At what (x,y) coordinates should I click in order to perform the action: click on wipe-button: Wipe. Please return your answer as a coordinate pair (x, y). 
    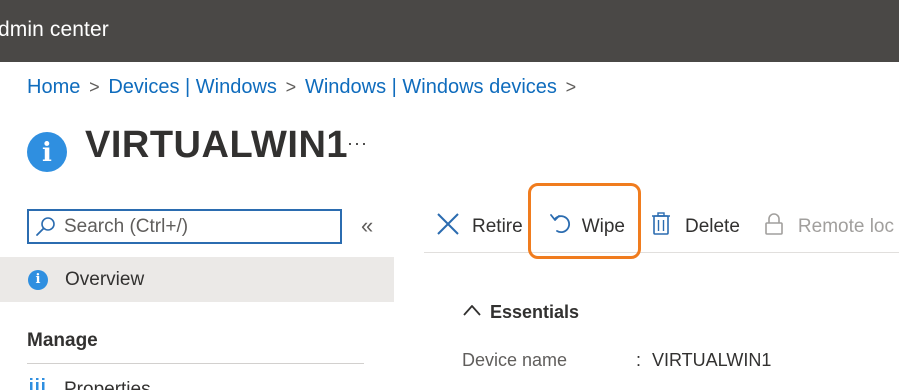
    Looking at the image, I should click on (587, 227).